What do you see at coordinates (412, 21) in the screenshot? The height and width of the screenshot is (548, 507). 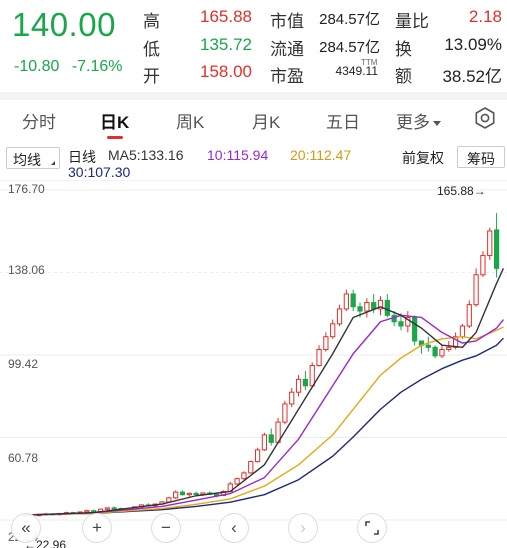 I see `volratio-label: 量比` at bounding box center [412, 21].